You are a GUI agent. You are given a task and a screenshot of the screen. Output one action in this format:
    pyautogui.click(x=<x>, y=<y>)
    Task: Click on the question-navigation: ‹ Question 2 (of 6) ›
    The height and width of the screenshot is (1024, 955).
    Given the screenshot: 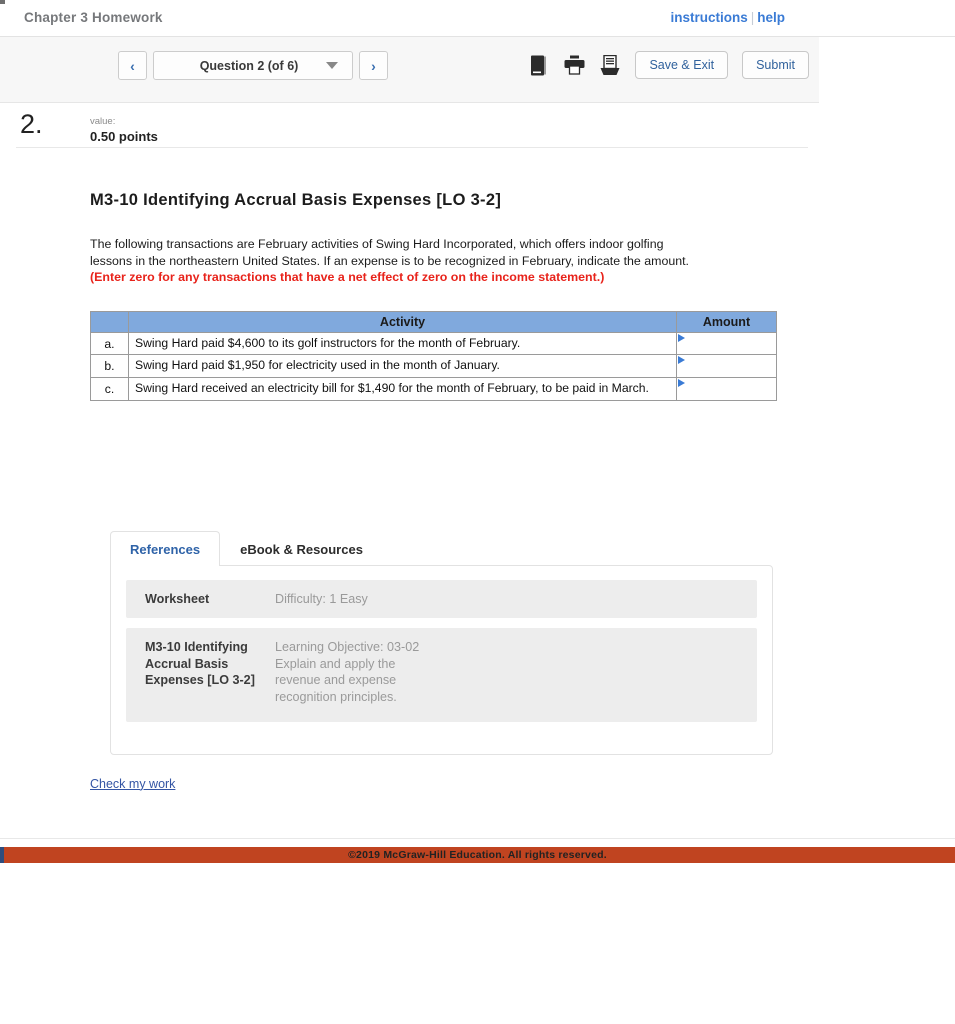 What is the action you would take?
    pyautogui.click(x=253, y=65)
    